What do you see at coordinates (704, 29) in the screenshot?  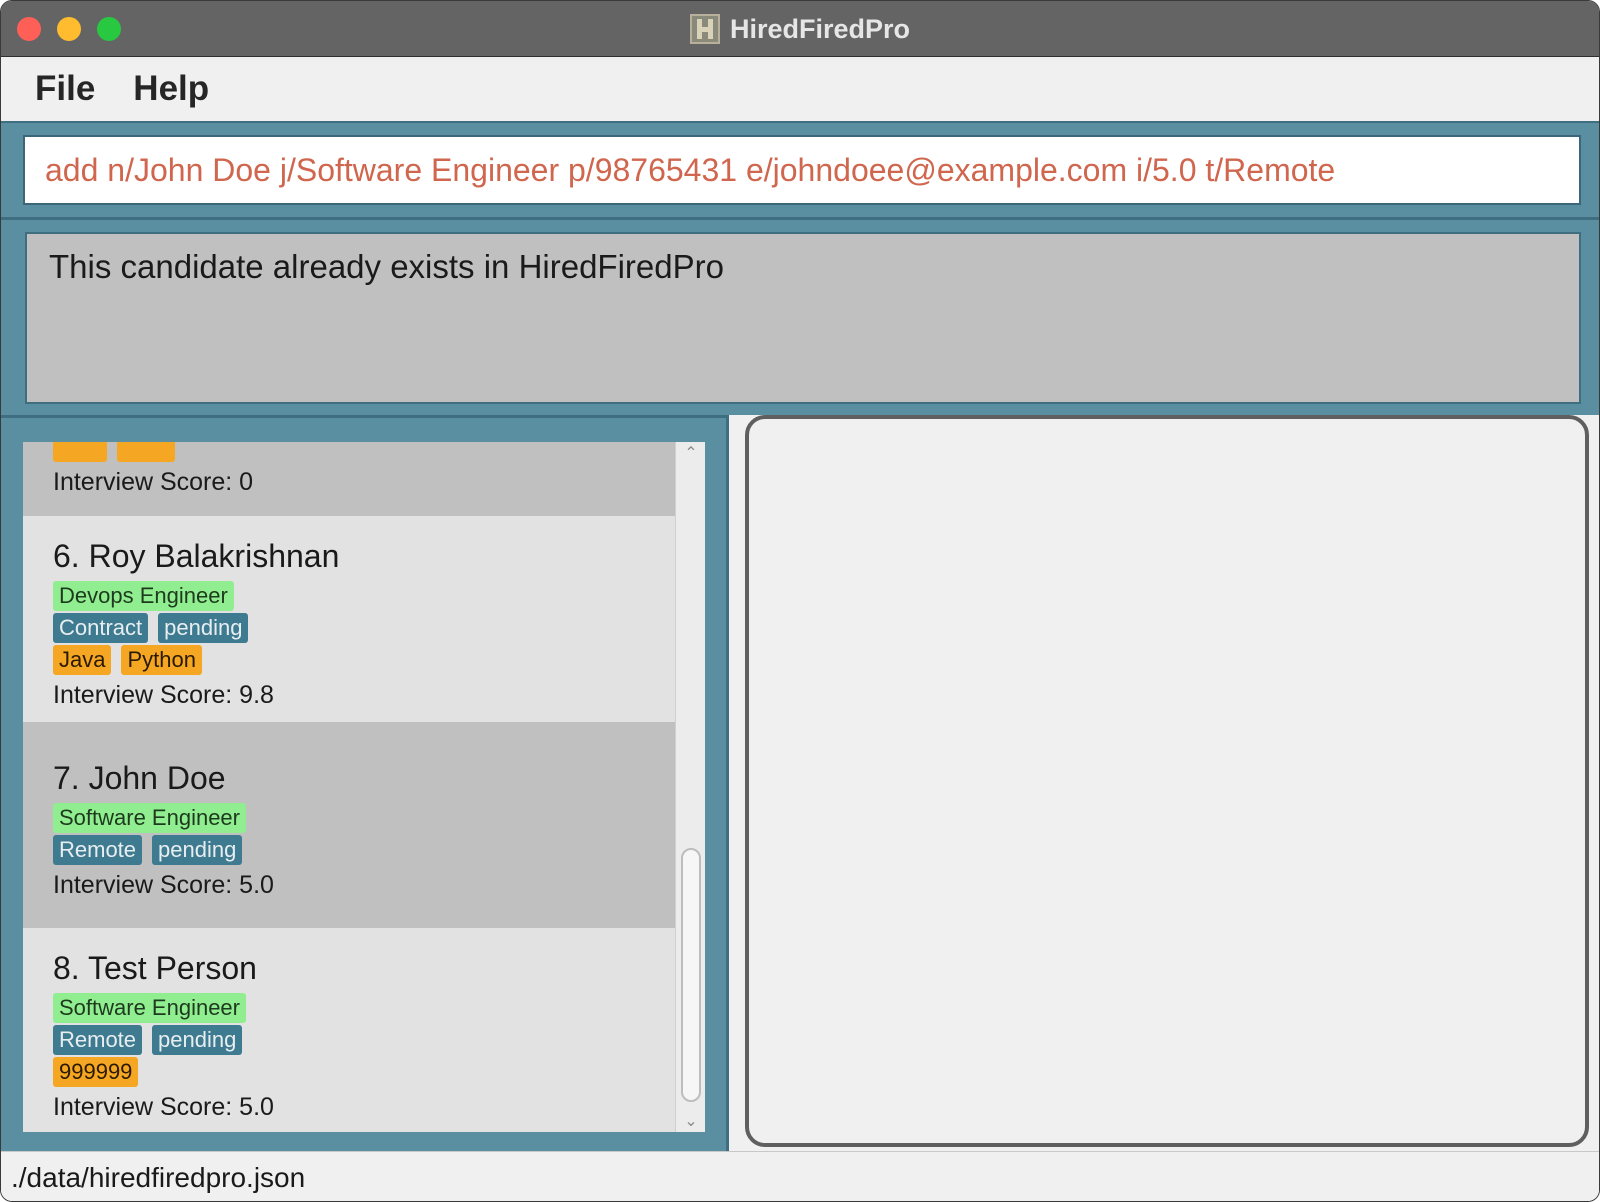 I see `app-logo-icon` at bounding box center [704, 29].